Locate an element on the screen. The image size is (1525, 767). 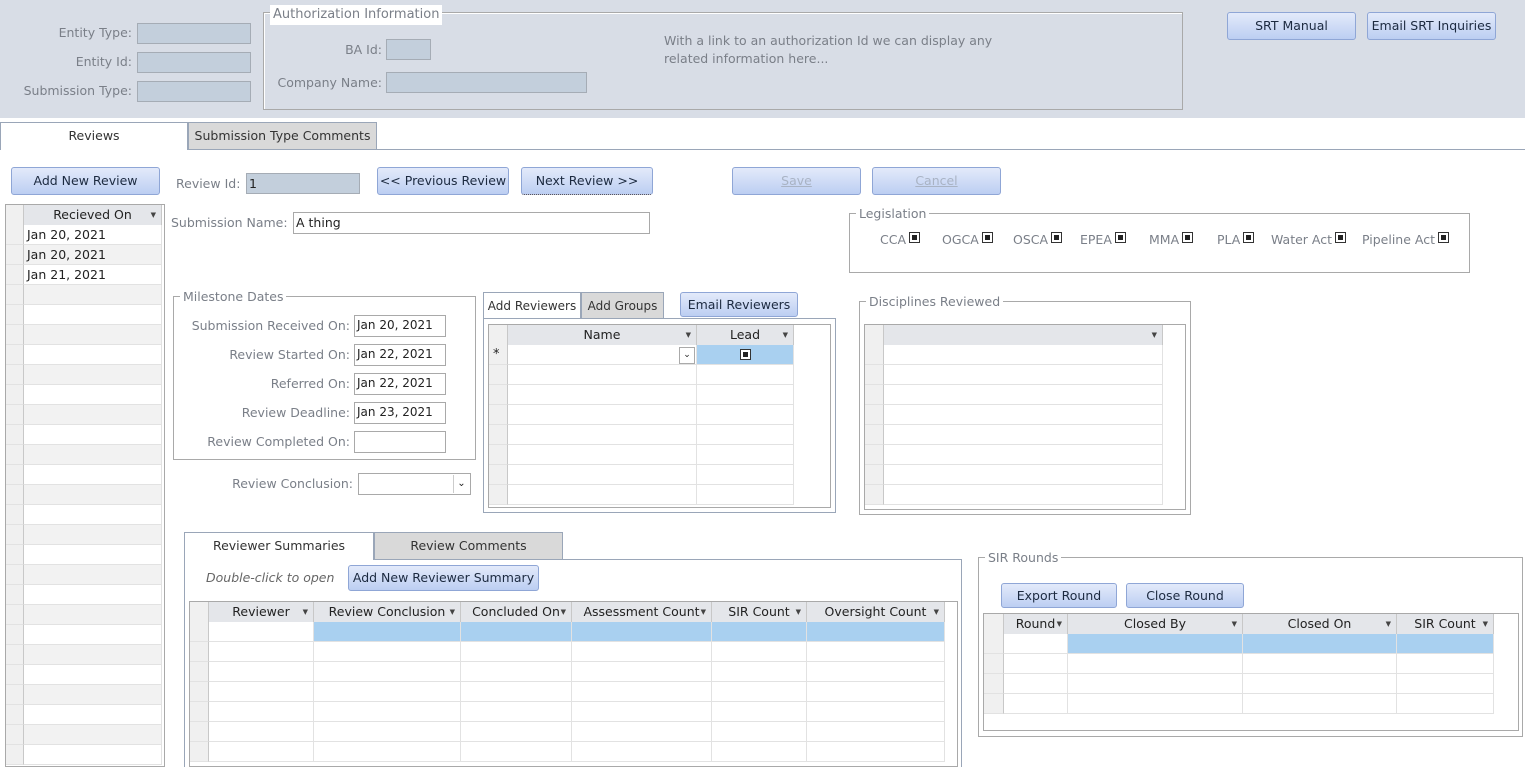
cancel-button: Cancel is located at coordinates (936, 181).